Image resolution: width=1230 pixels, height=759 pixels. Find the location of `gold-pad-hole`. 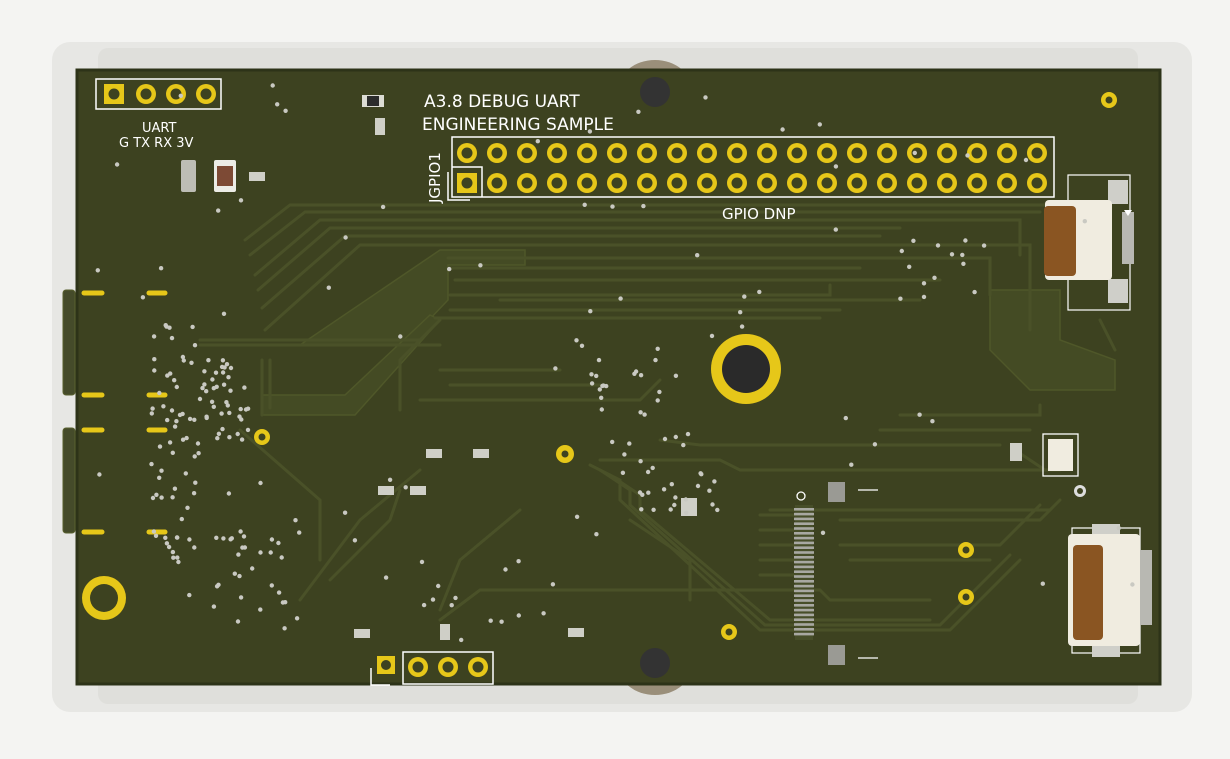

gold-pad-hole is located at coordinates (966, 597).